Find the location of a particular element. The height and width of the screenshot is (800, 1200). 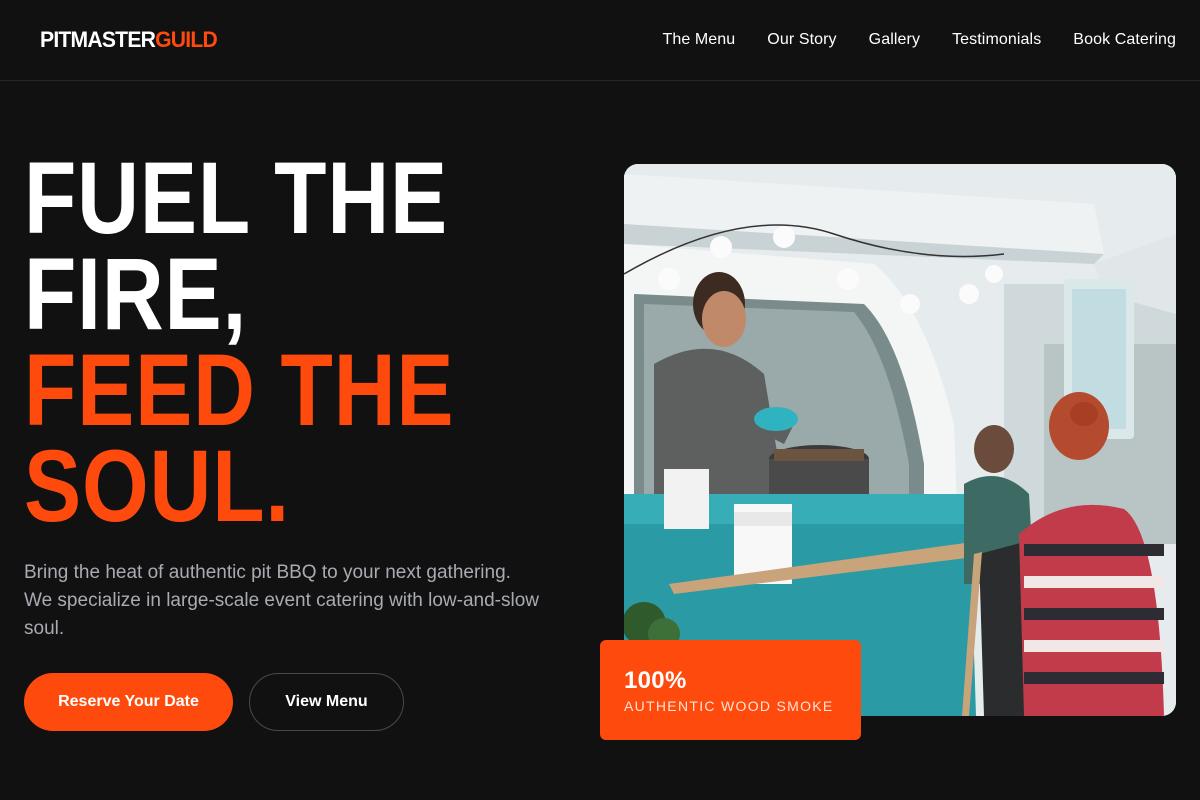

nav-link-gallery: Gallery is located at coordinates (894, 40).